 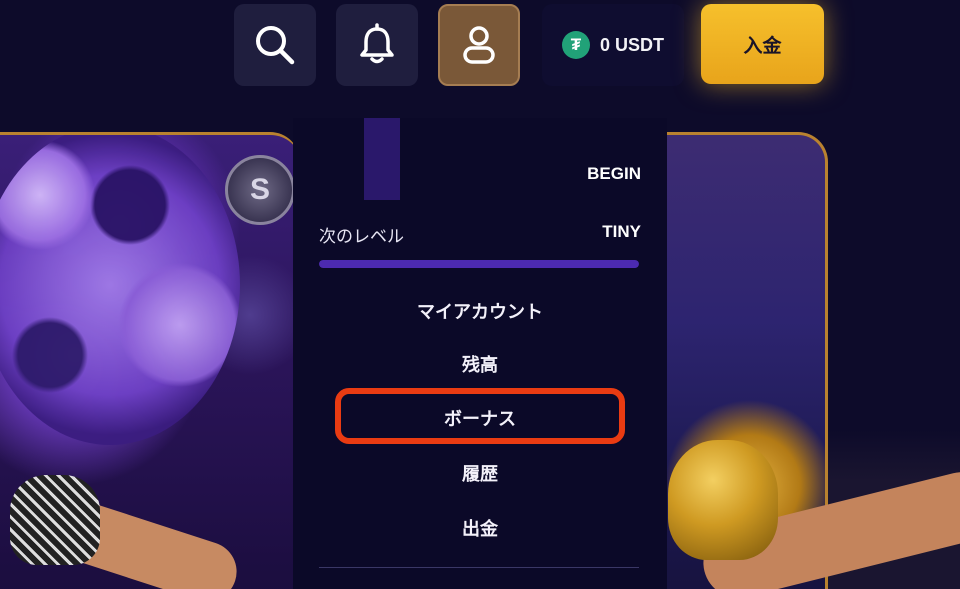 I want to click on search-icon, so click(x=275, y=45).